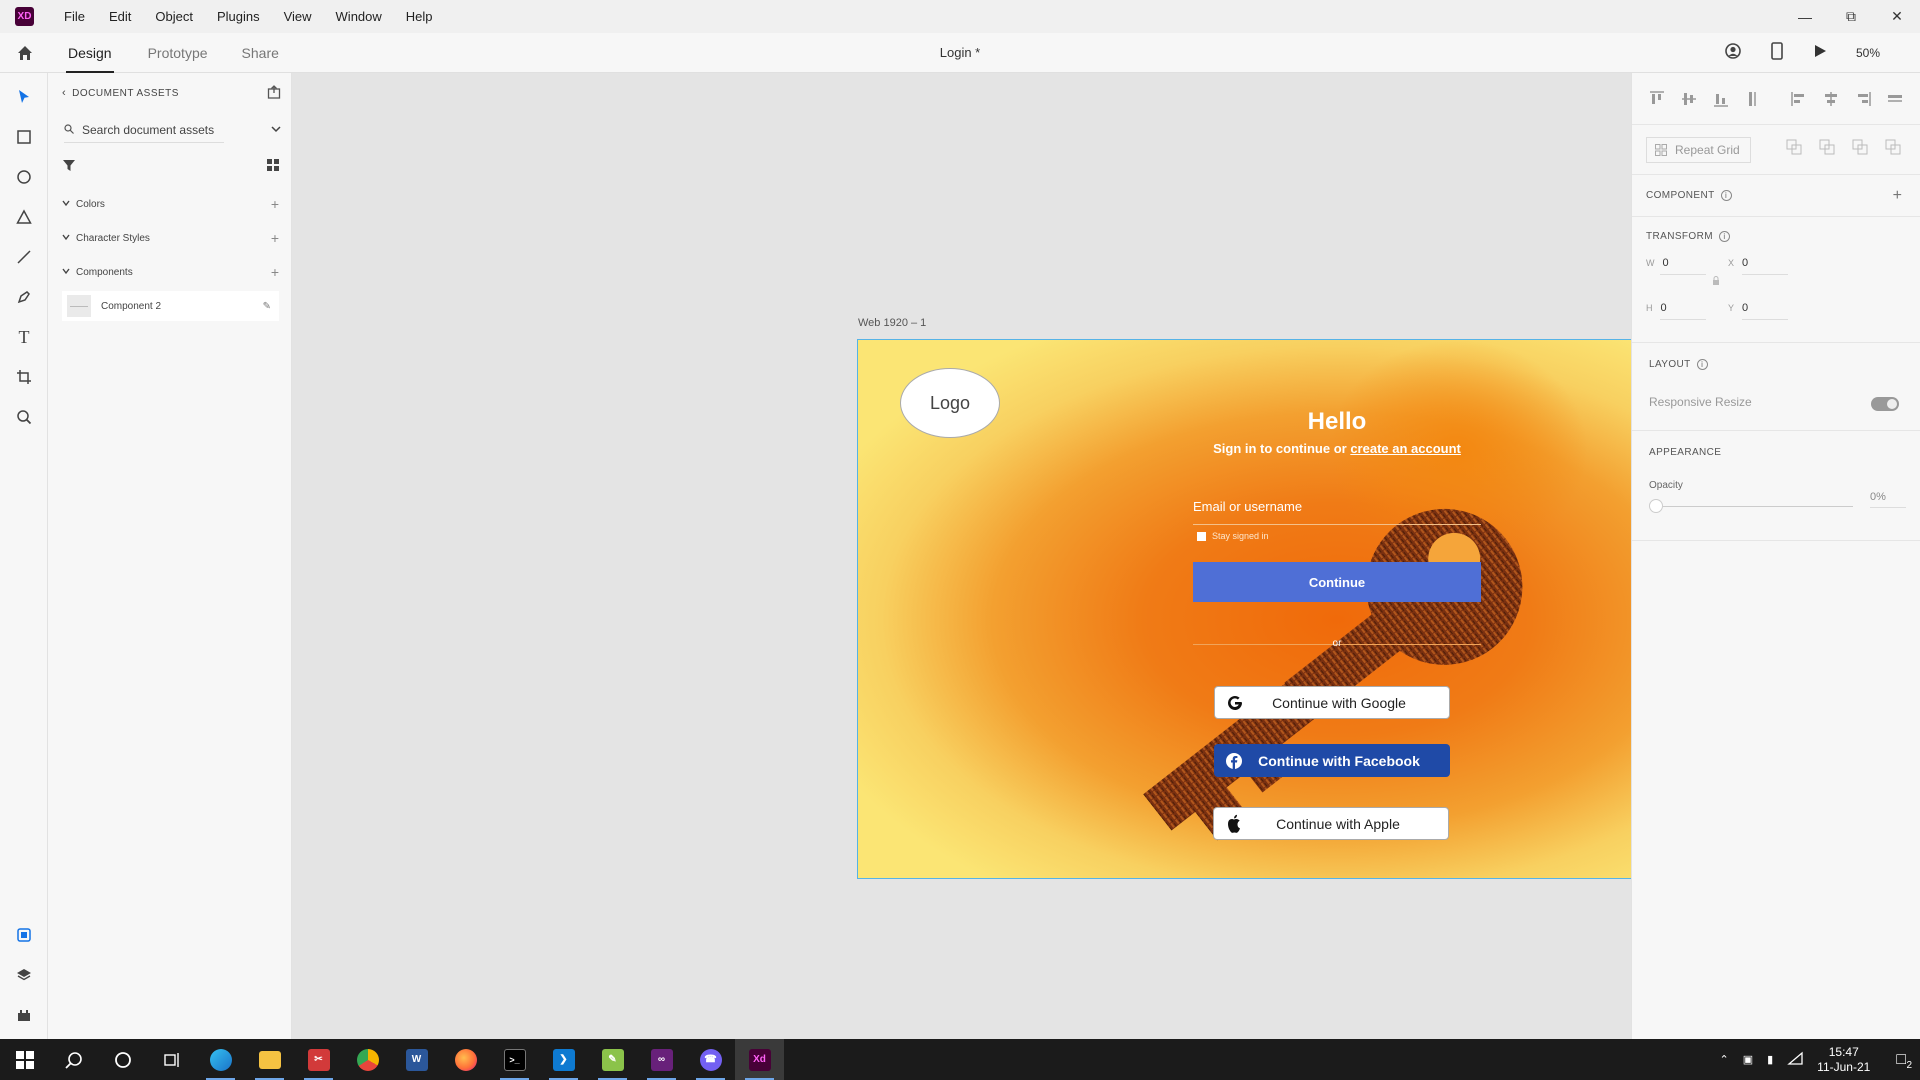 The image size is (1920, 1080). I want to click on section-character-styles: Character Styles +, so click(169, 238).